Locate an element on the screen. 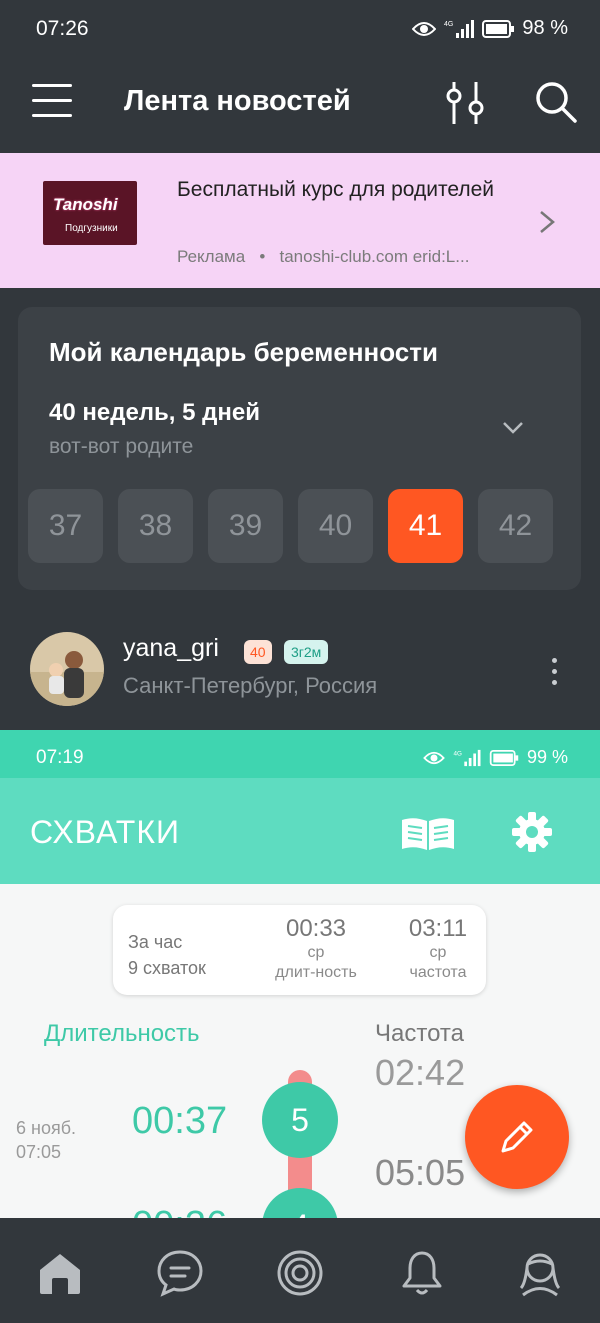 The image size is (600, 1323). bottom-navigation is located at coordinates (300, 1270).